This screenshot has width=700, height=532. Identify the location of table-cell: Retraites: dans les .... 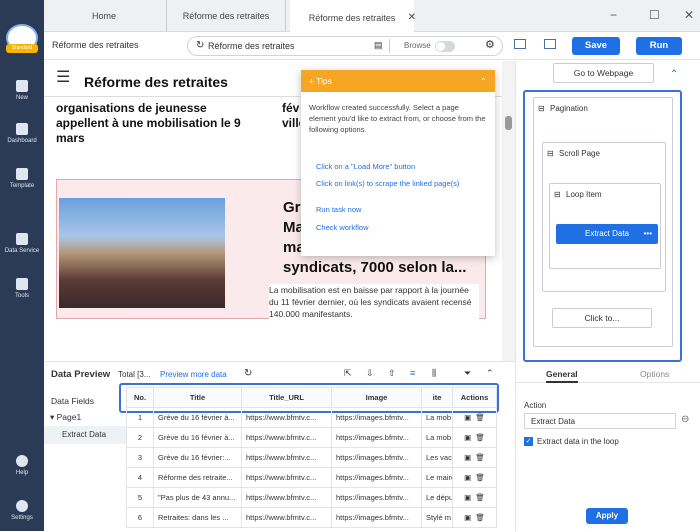
(197, 517).